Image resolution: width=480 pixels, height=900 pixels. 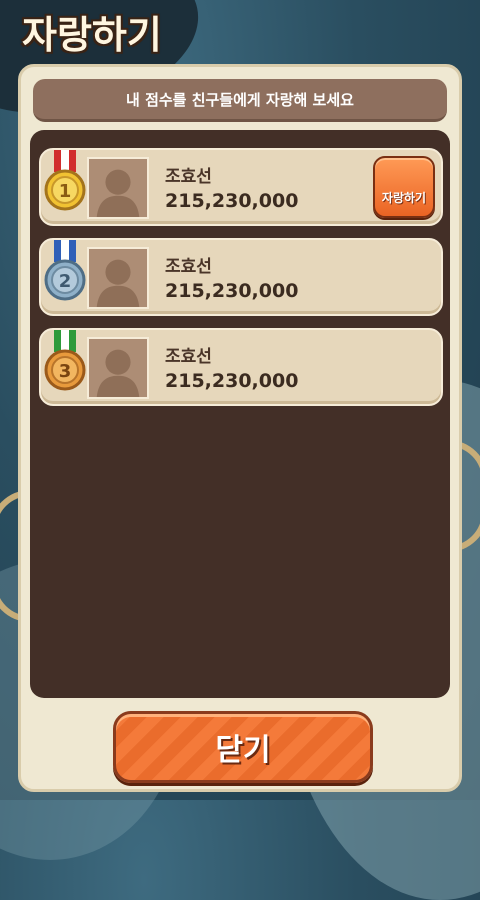 I want to click on instruction-banner: 내 점수를 친구들에게 자랑해 보세요, so click(x=240, y=100).